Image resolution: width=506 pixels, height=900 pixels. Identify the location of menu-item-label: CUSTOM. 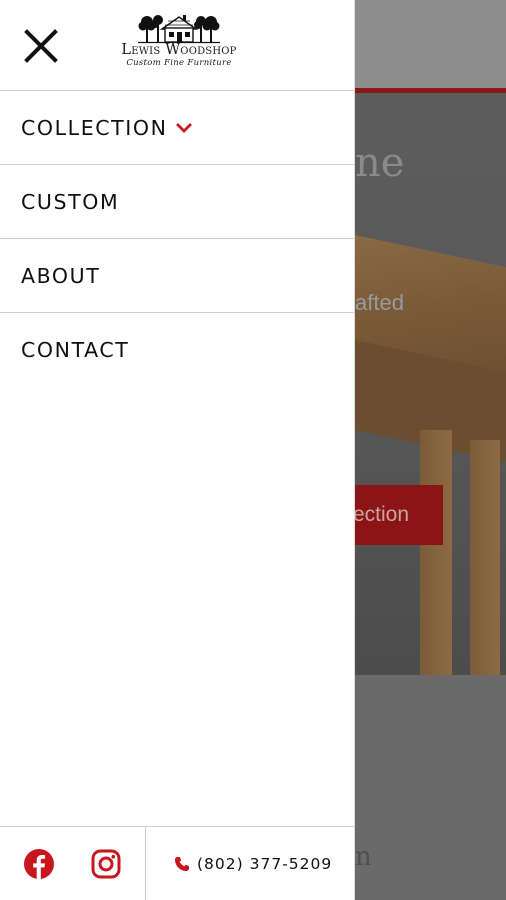
(70, 201).